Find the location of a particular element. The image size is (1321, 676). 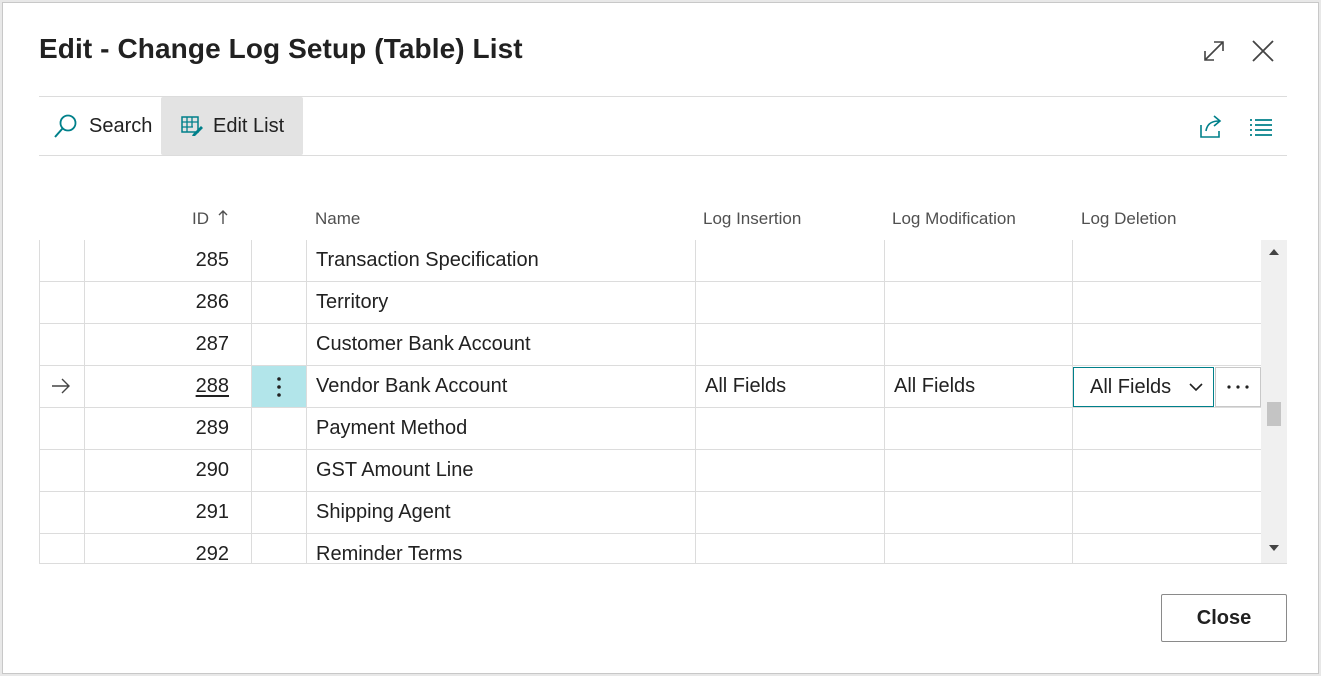

list-view-icon is located at coordinates (1261, 127).